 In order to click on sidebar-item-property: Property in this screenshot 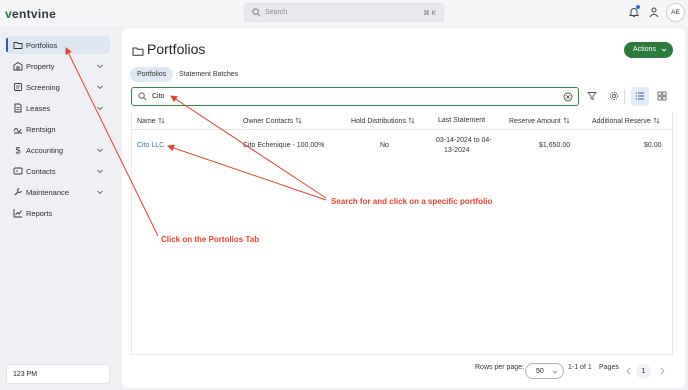, I will do `click(58, 66)`.